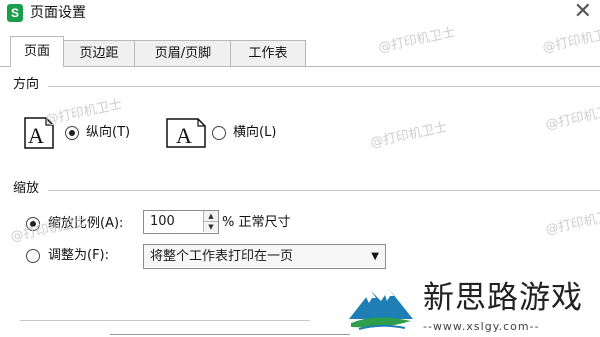 This screenshot has width=600, height=337. Describe the element at coordinates (300, 17) in the screenshot. I see `title-bar: S 页面设置 ✕` at that location.